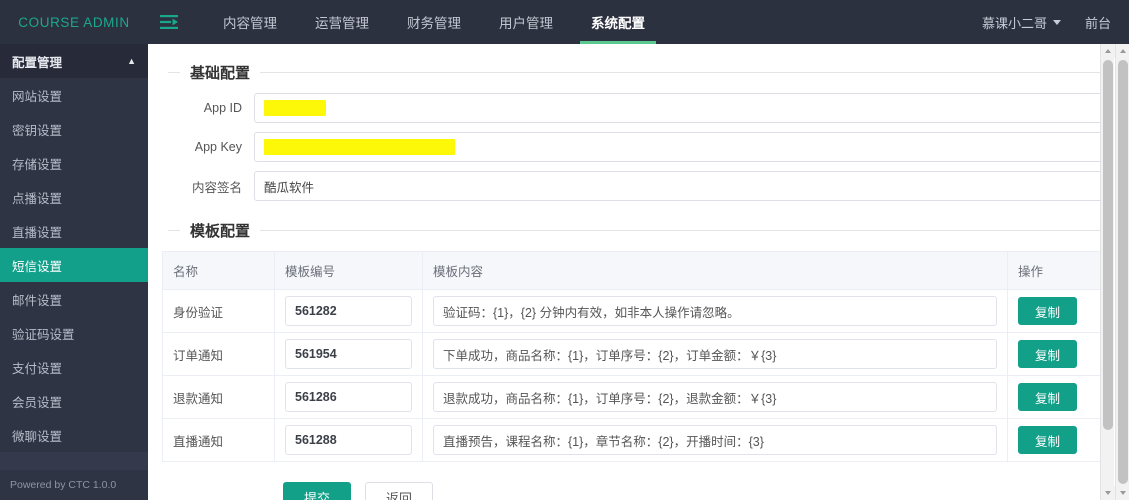  I want to click on column-header-content: 模板内容, so click(715, 270).